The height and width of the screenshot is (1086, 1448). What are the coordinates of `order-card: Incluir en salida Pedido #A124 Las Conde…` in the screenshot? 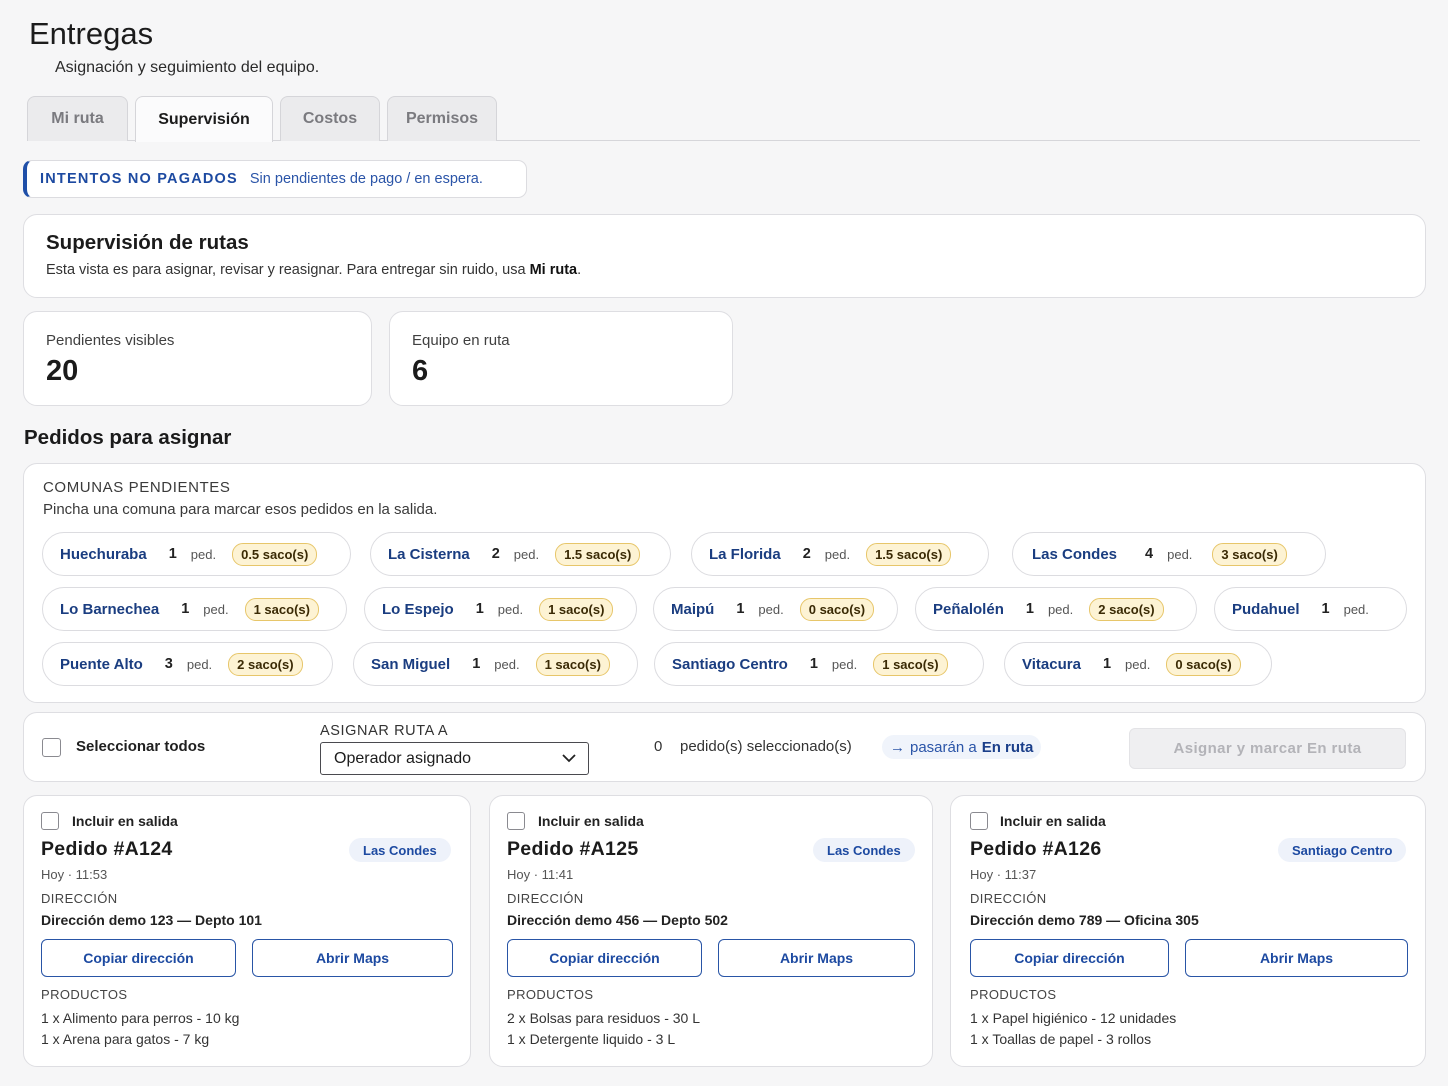 It's located at (247, 931).